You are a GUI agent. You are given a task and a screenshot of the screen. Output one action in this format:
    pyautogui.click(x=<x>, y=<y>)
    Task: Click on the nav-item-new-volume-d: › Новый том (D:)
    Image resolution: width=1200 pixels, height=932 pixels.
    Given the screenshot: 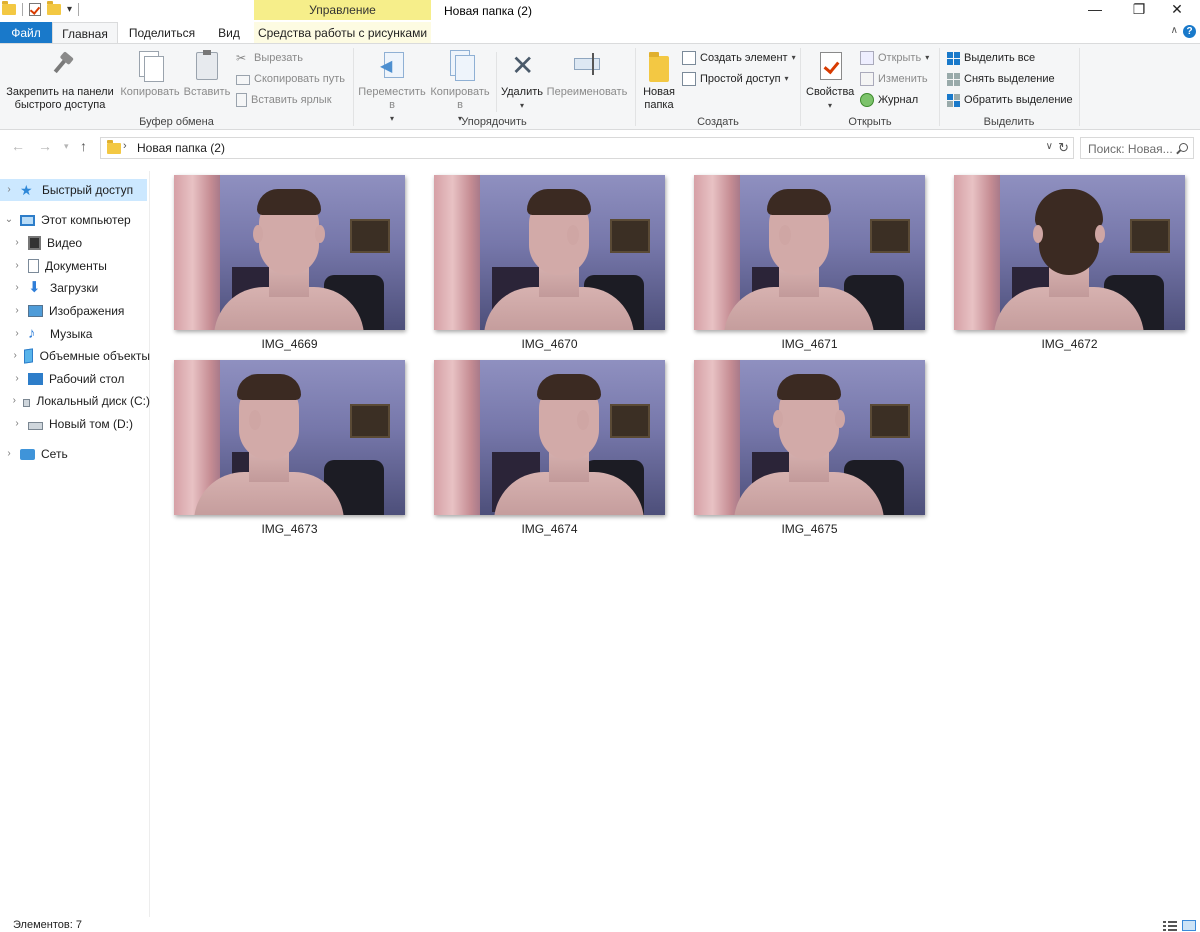 What is the action you would take?
    pyautogui.click(x=75, y=424)
    